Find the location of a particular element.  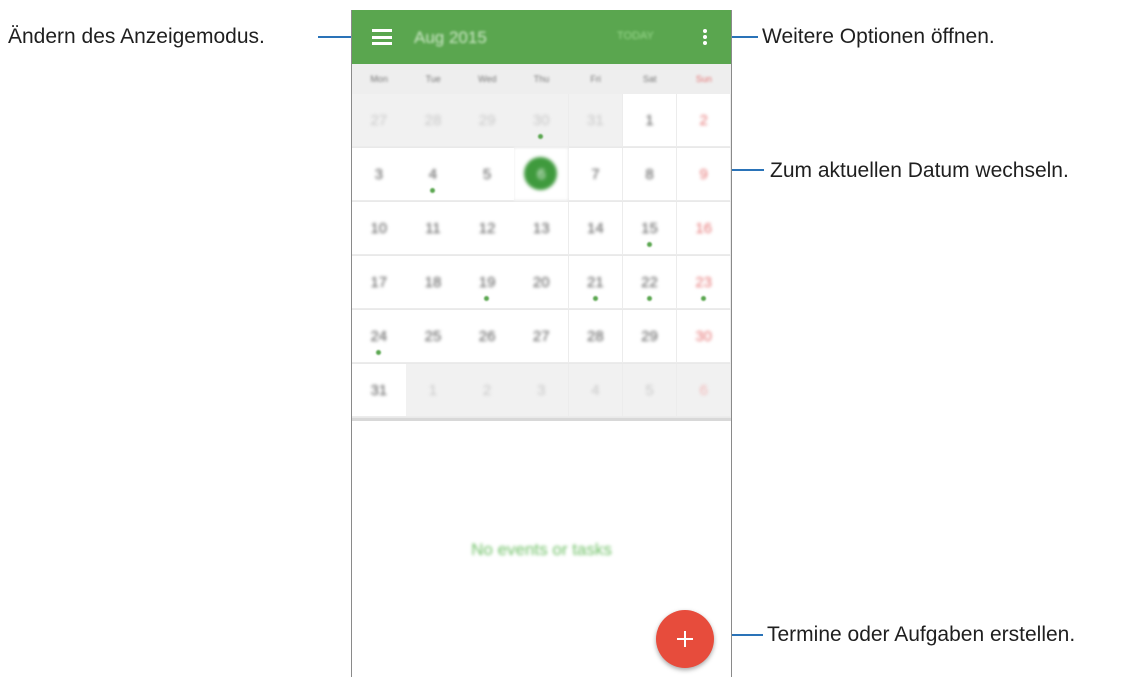

day-number: 28 is located at coordinates (595, 336).